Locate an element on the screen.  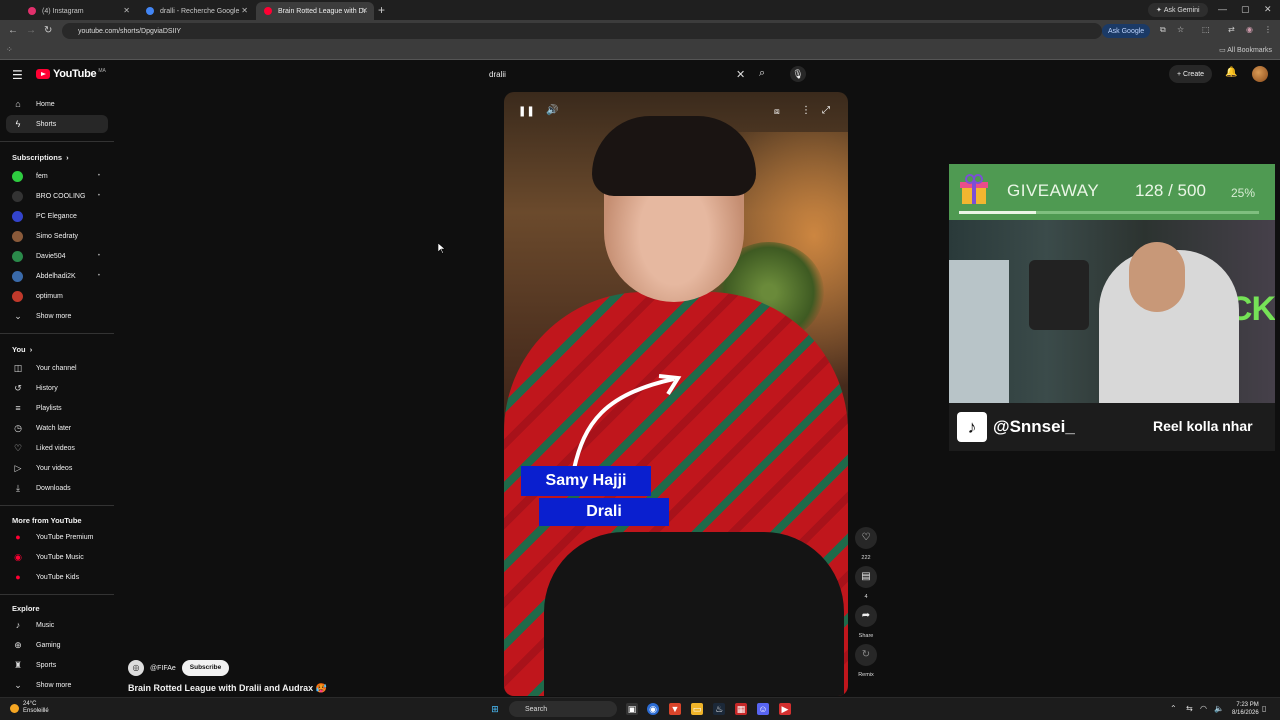
tab-youtube: Brain Rotted League with Dr ✕ is located at coordinates (315, 11).